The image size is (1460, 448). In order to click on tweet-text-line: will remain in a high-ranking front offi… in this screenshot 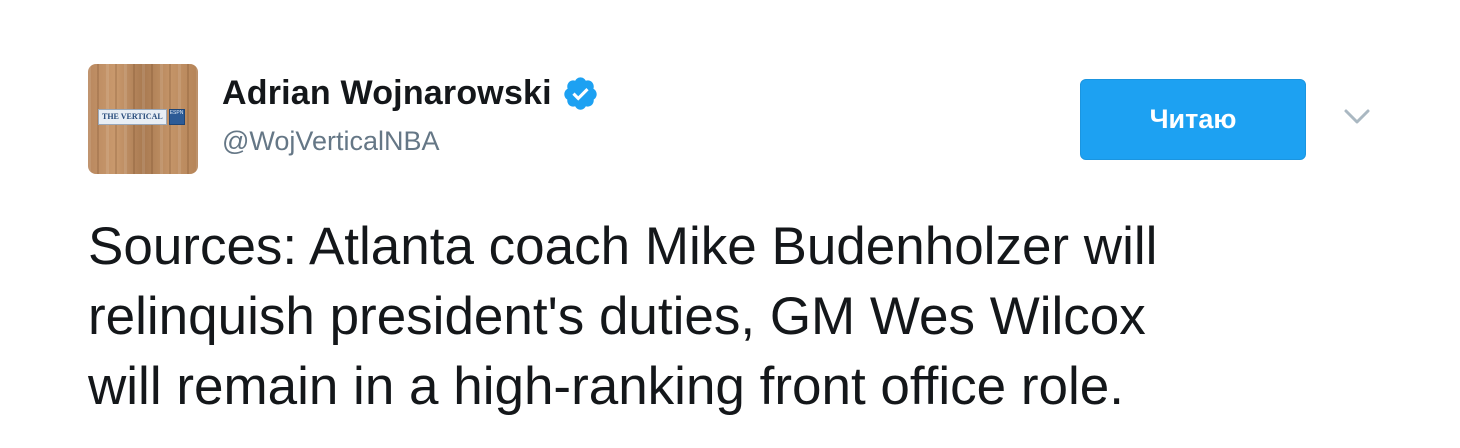, I will do `click(606, 386)`.